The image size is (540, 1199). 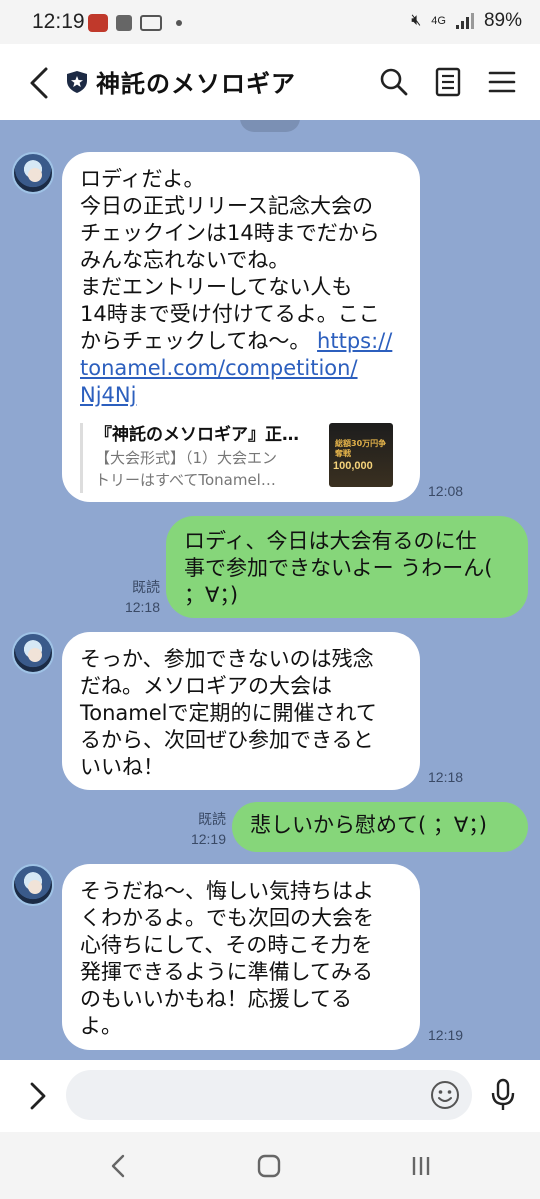 I want to click on nav-back-icon, so click(x=119, y=1166).